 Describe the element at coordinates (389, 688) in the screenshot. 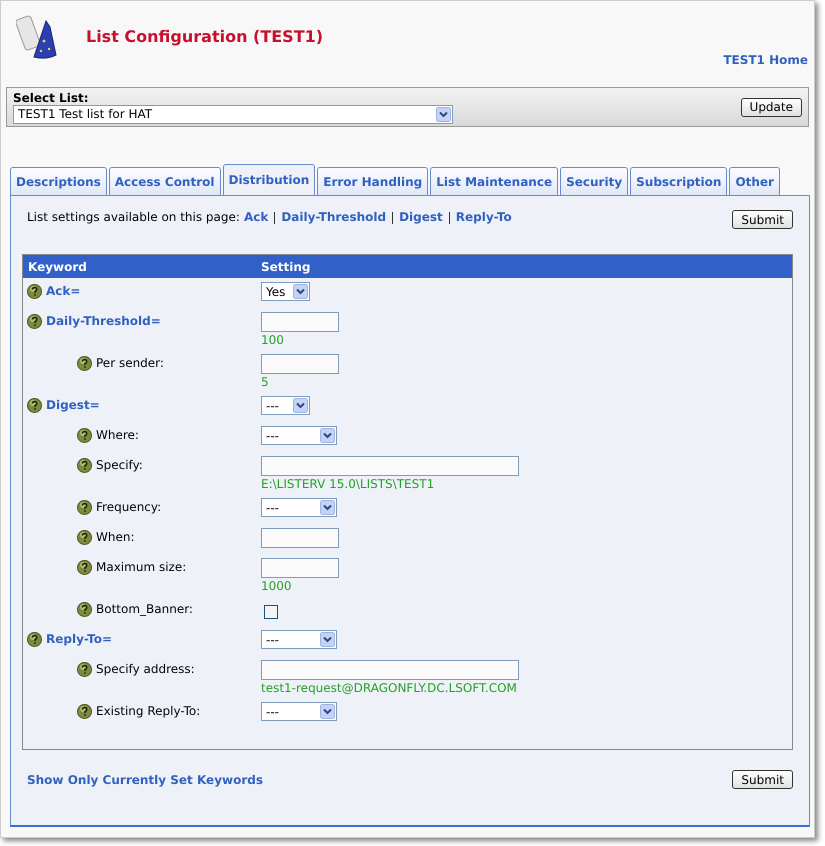

I see `default-value: test1-request@DRAGONFLY.DC.LSOFT.COM` at that location.